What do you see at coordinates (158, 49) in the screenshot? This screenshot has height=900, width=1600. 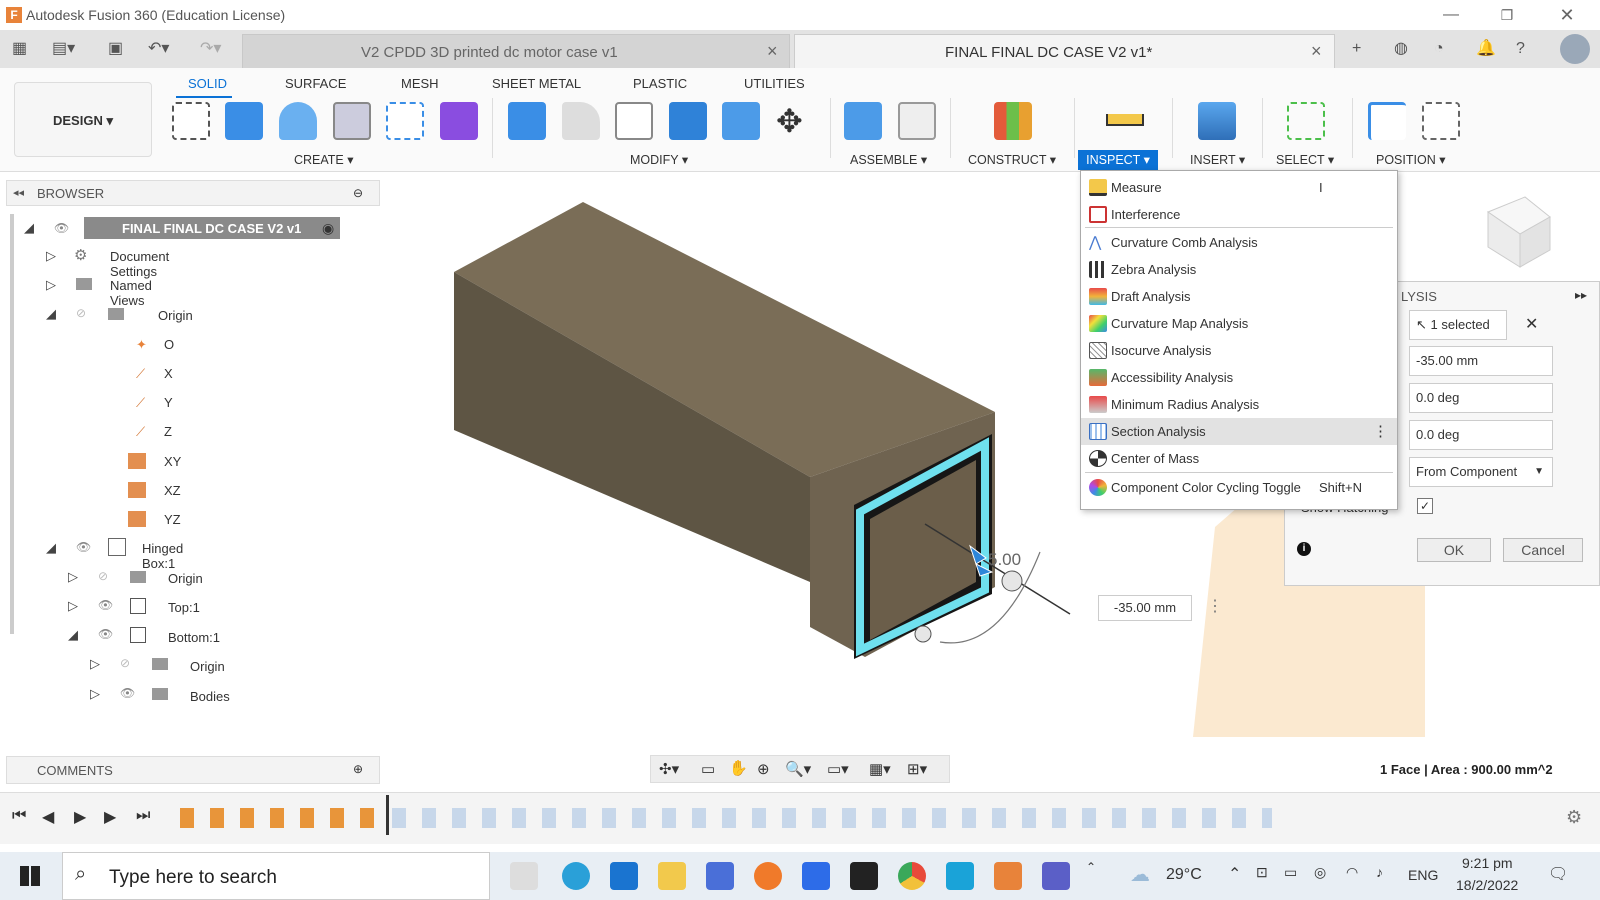 I see `undo-icon: ↶▾` at bounding box center [158, 49].